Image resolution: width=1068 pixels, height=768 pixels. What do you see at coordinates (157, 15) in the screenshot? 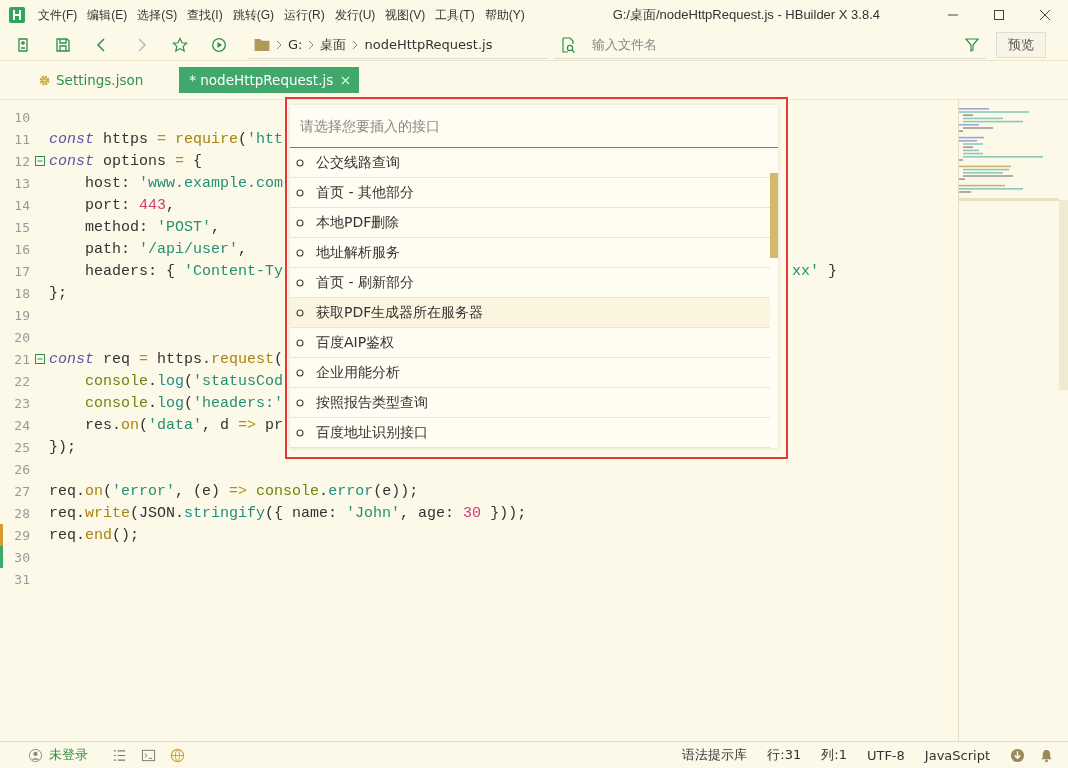
I see `menu-item: 选择(S)` at bounding box center [157, 15].